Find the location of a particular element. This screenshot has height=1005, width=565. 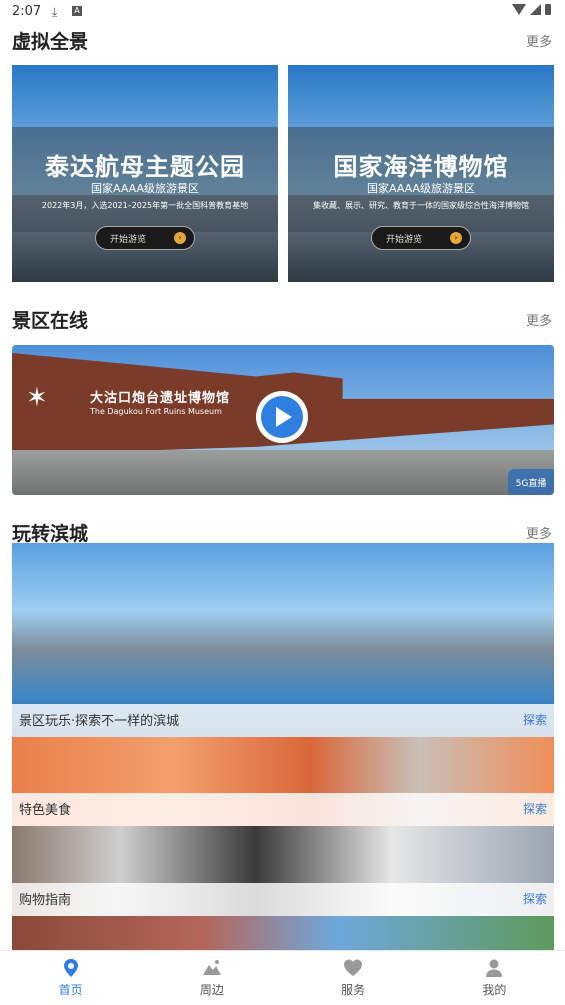

download-icon: ⤓ is located at coordinates (55, 12).